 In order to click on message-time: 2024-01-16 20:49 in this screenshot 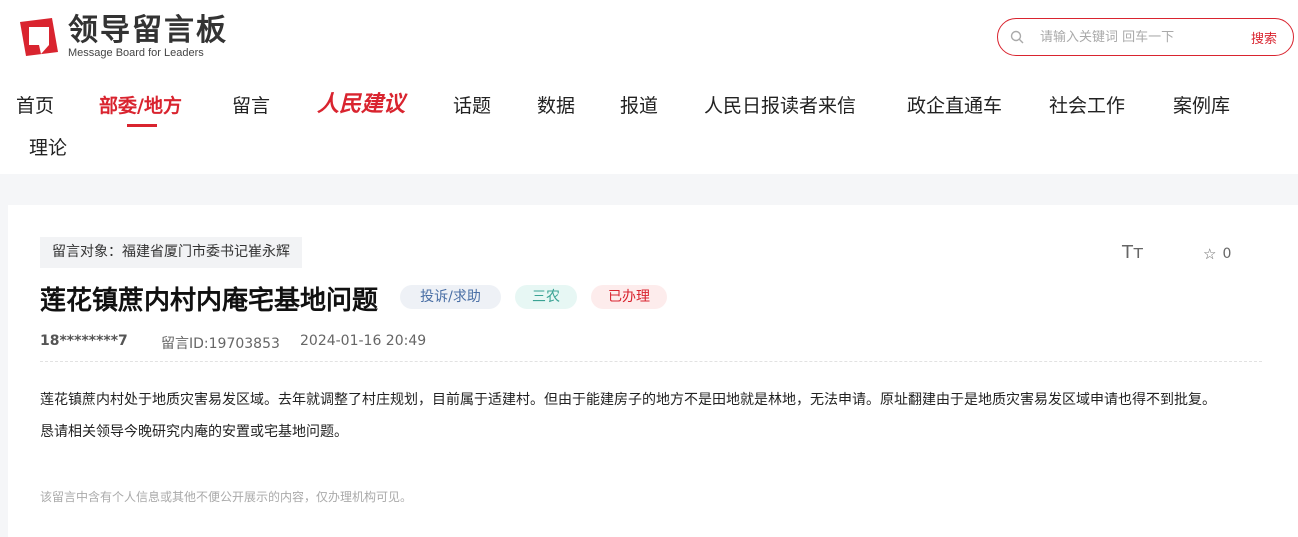, I will do `click(363, 341)`.